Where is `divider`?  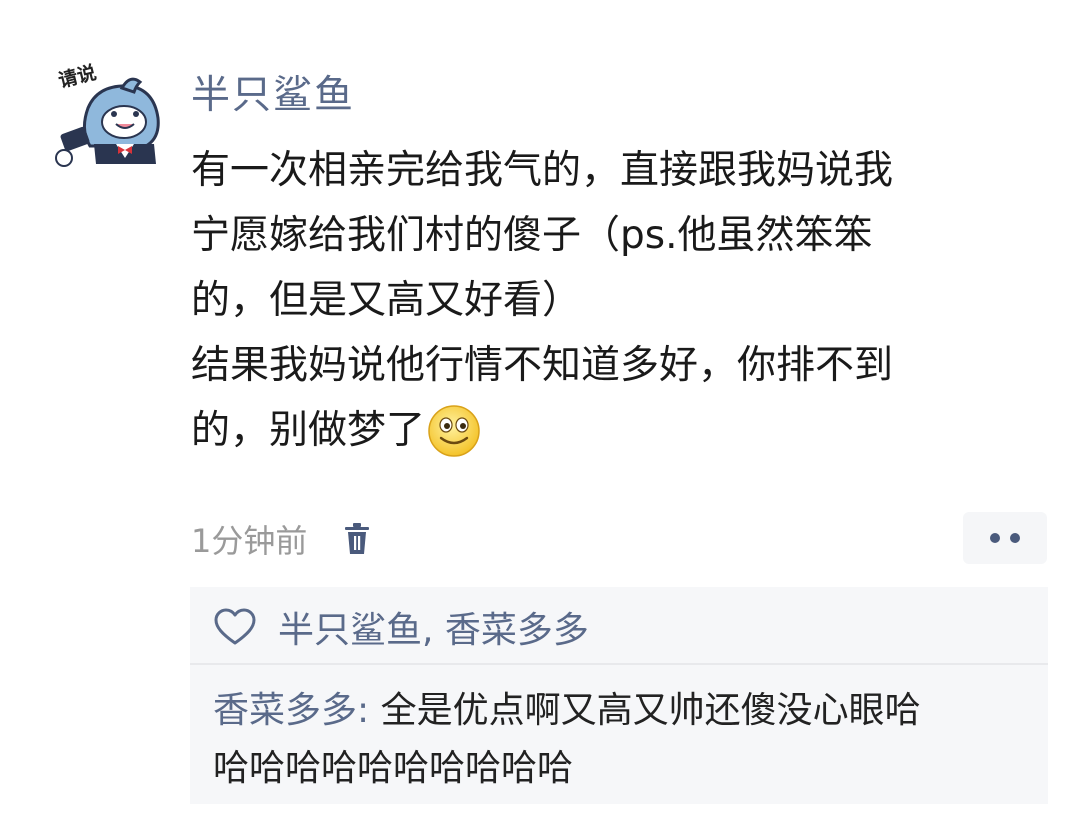
divider is located at coordinates (619, 664).